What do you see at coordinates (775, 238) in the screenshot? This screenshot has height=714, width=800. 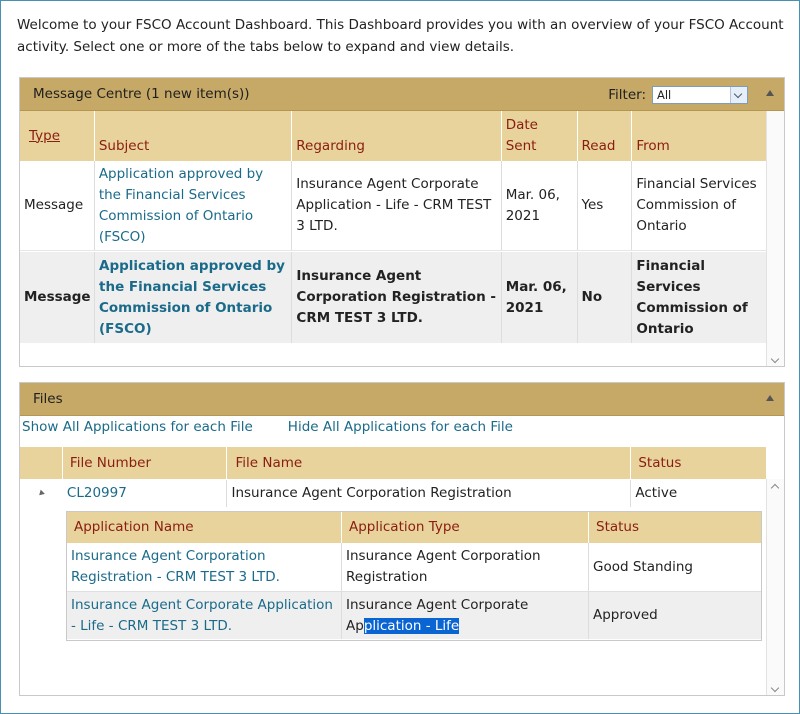 I see `message-scrollbar` at bounding box center [775, 238].